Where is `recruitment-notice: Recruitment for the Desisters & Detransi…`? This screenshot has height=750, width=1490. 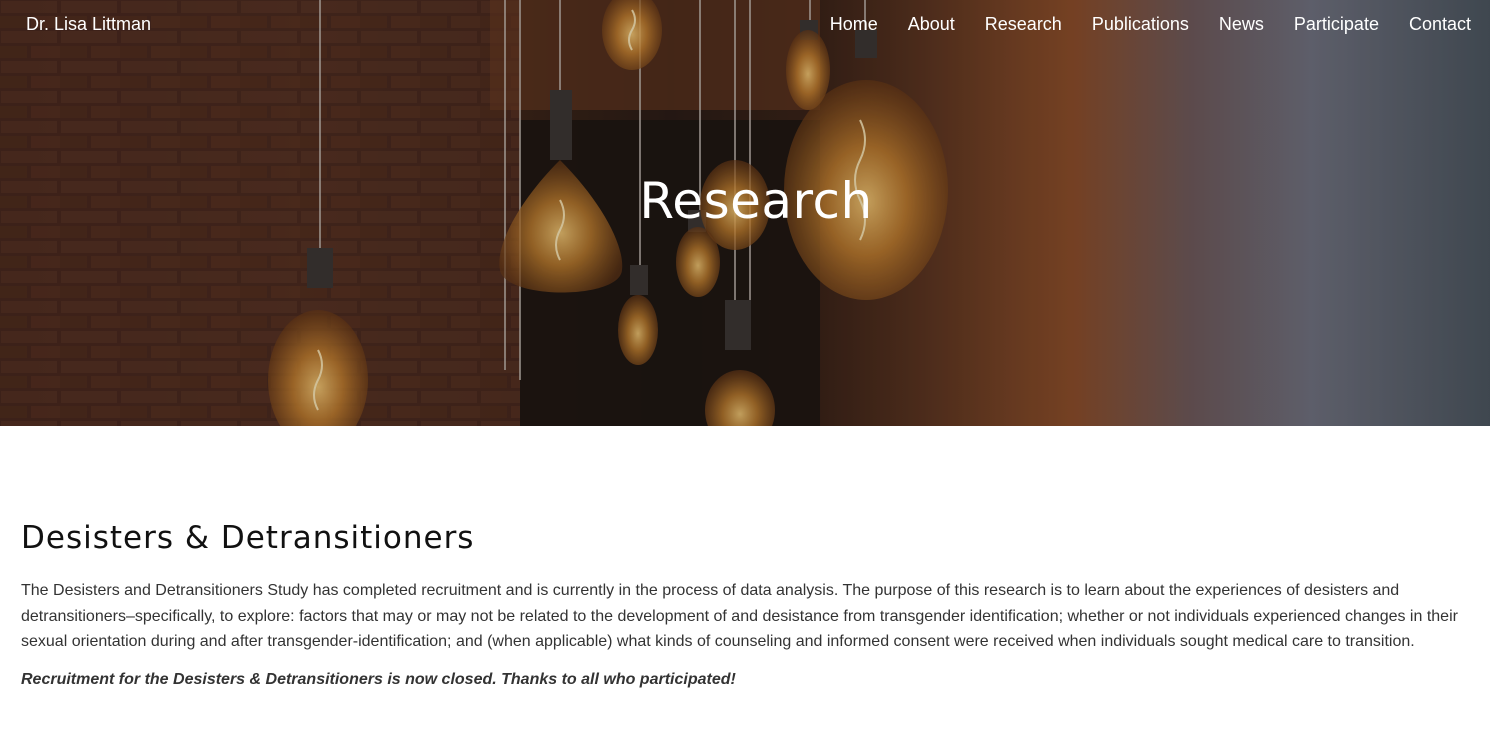
recruitment-notice: Recruitment for the Desisters & Detransi… is located at coordinates (378, 679).